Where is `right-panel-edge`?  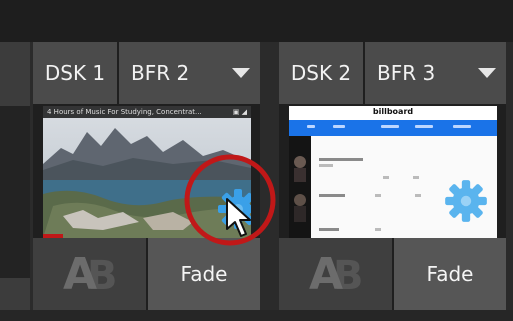 right-panel-edge is located at coordinates (509, 176).